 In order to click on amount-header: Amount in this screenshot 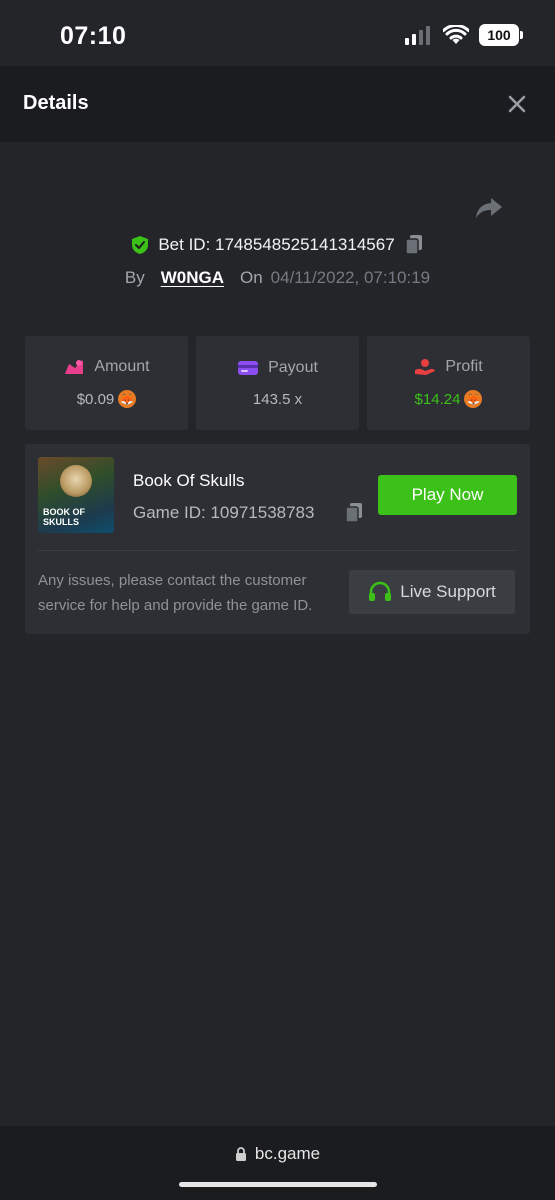, I will do `click(106, 367)`.